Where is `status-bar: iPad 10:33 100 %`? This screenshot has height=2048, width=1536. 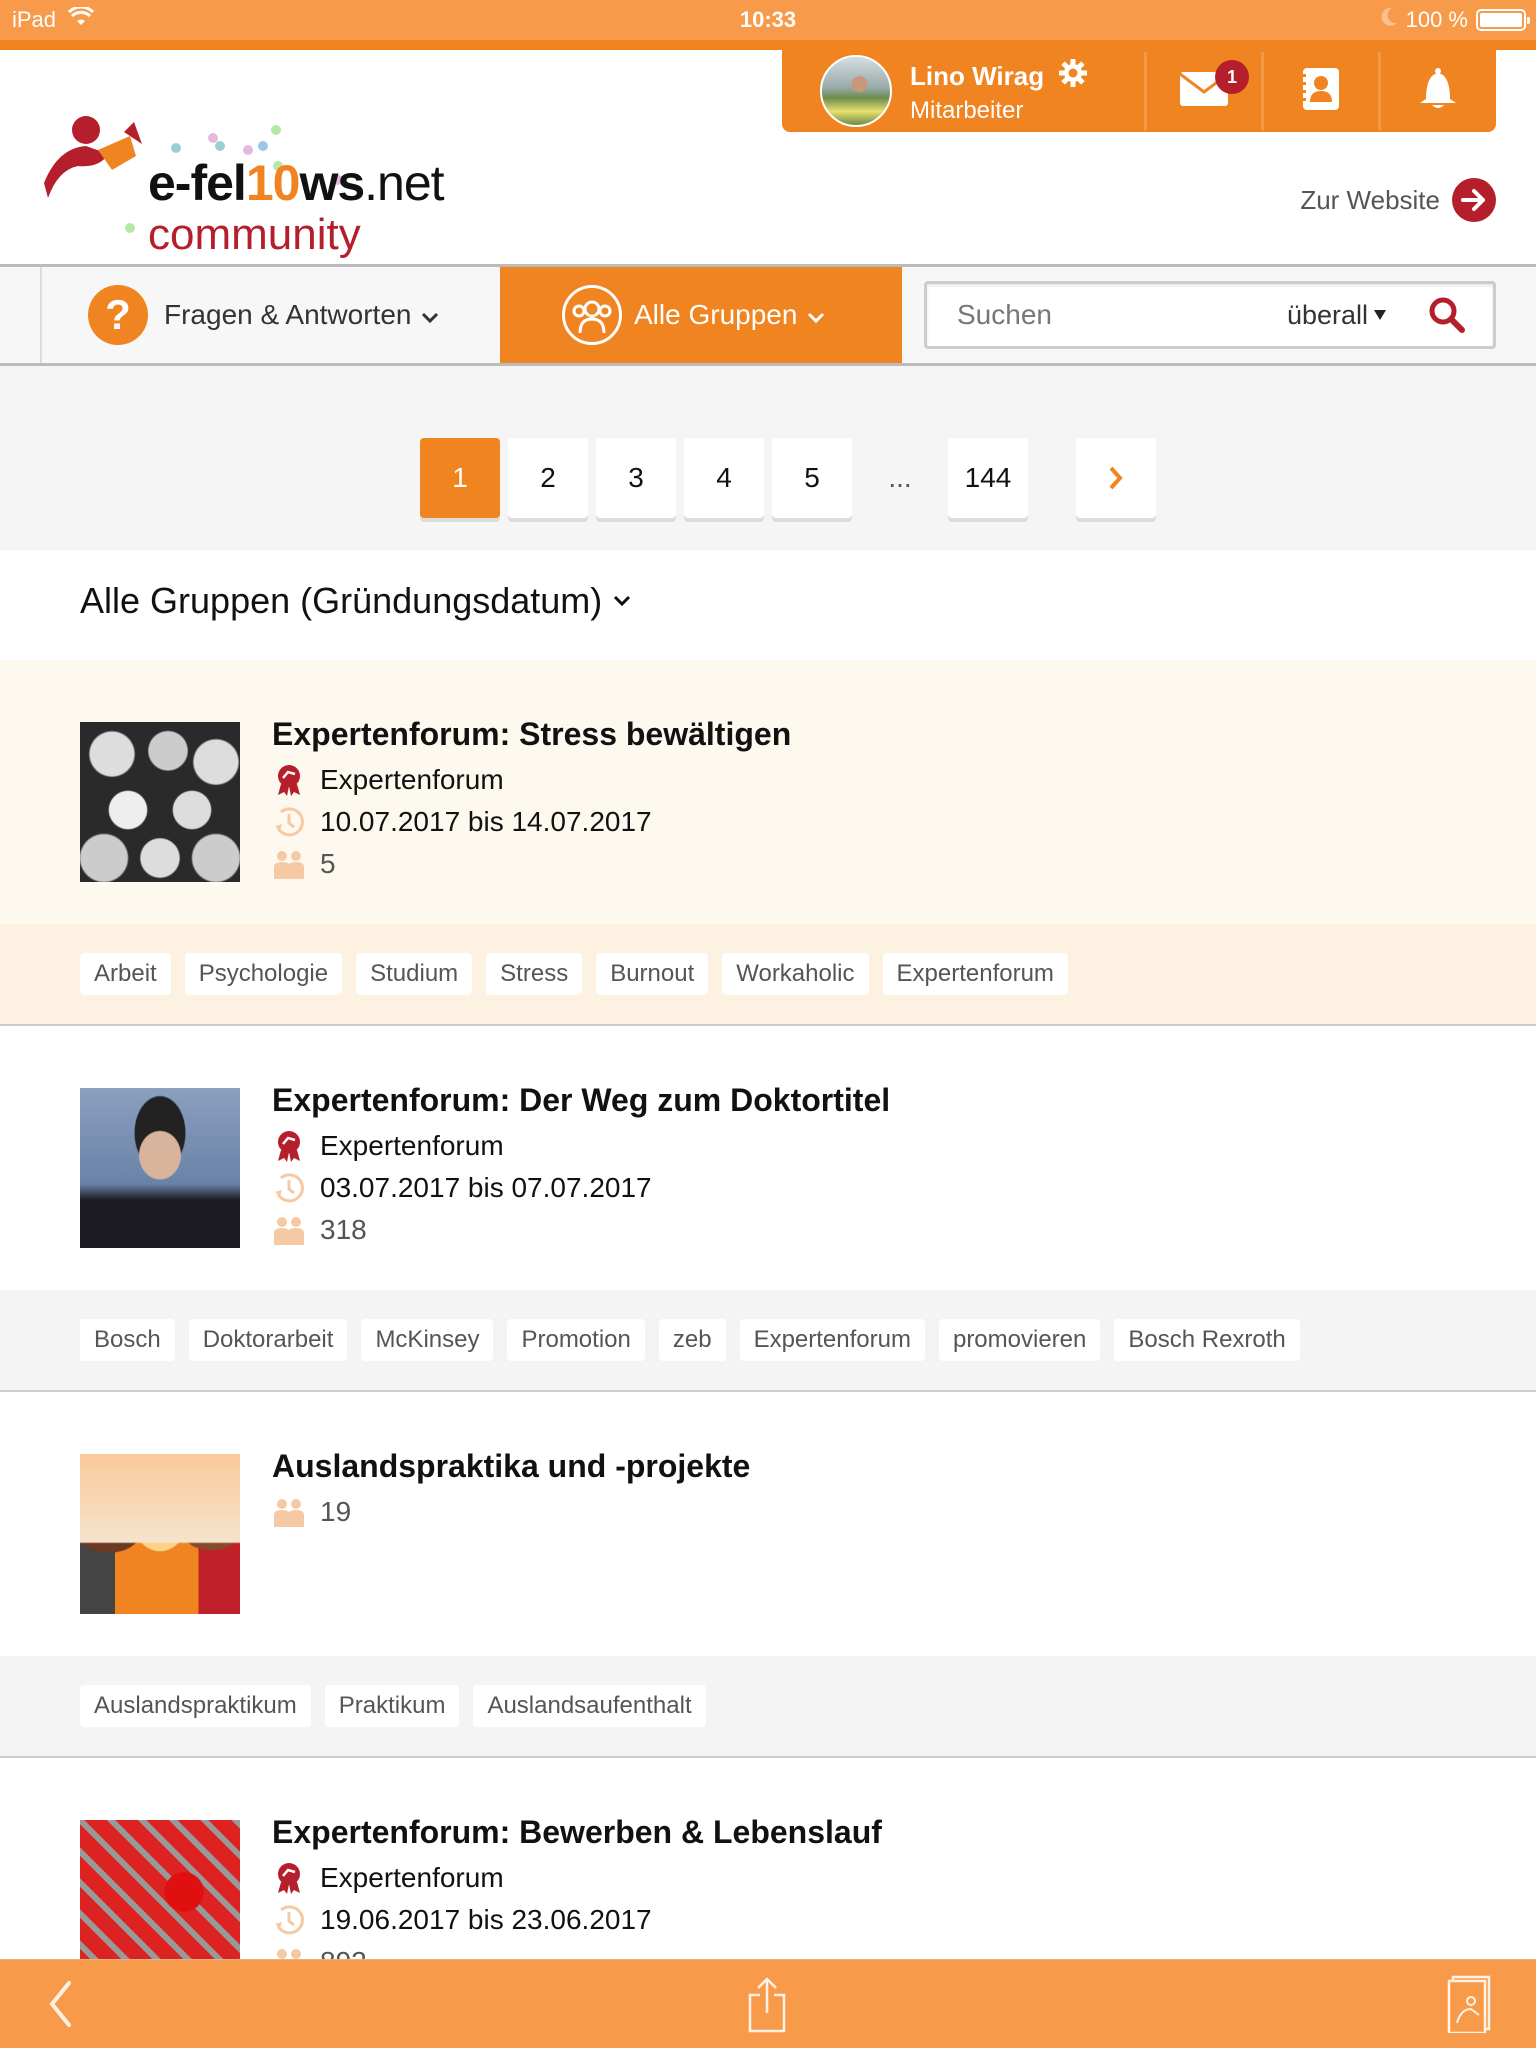 status-bar: iPad 10:33 100 % is located at coordinates (768, 20).